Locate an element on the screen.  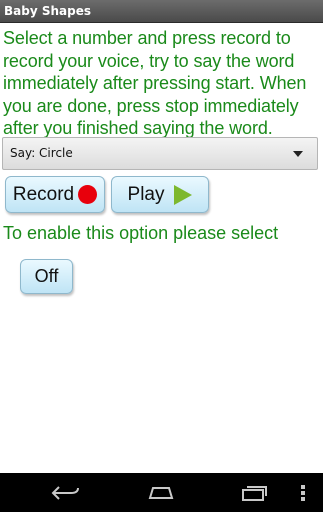
record-button: Record is located at coordinates (55, 194).